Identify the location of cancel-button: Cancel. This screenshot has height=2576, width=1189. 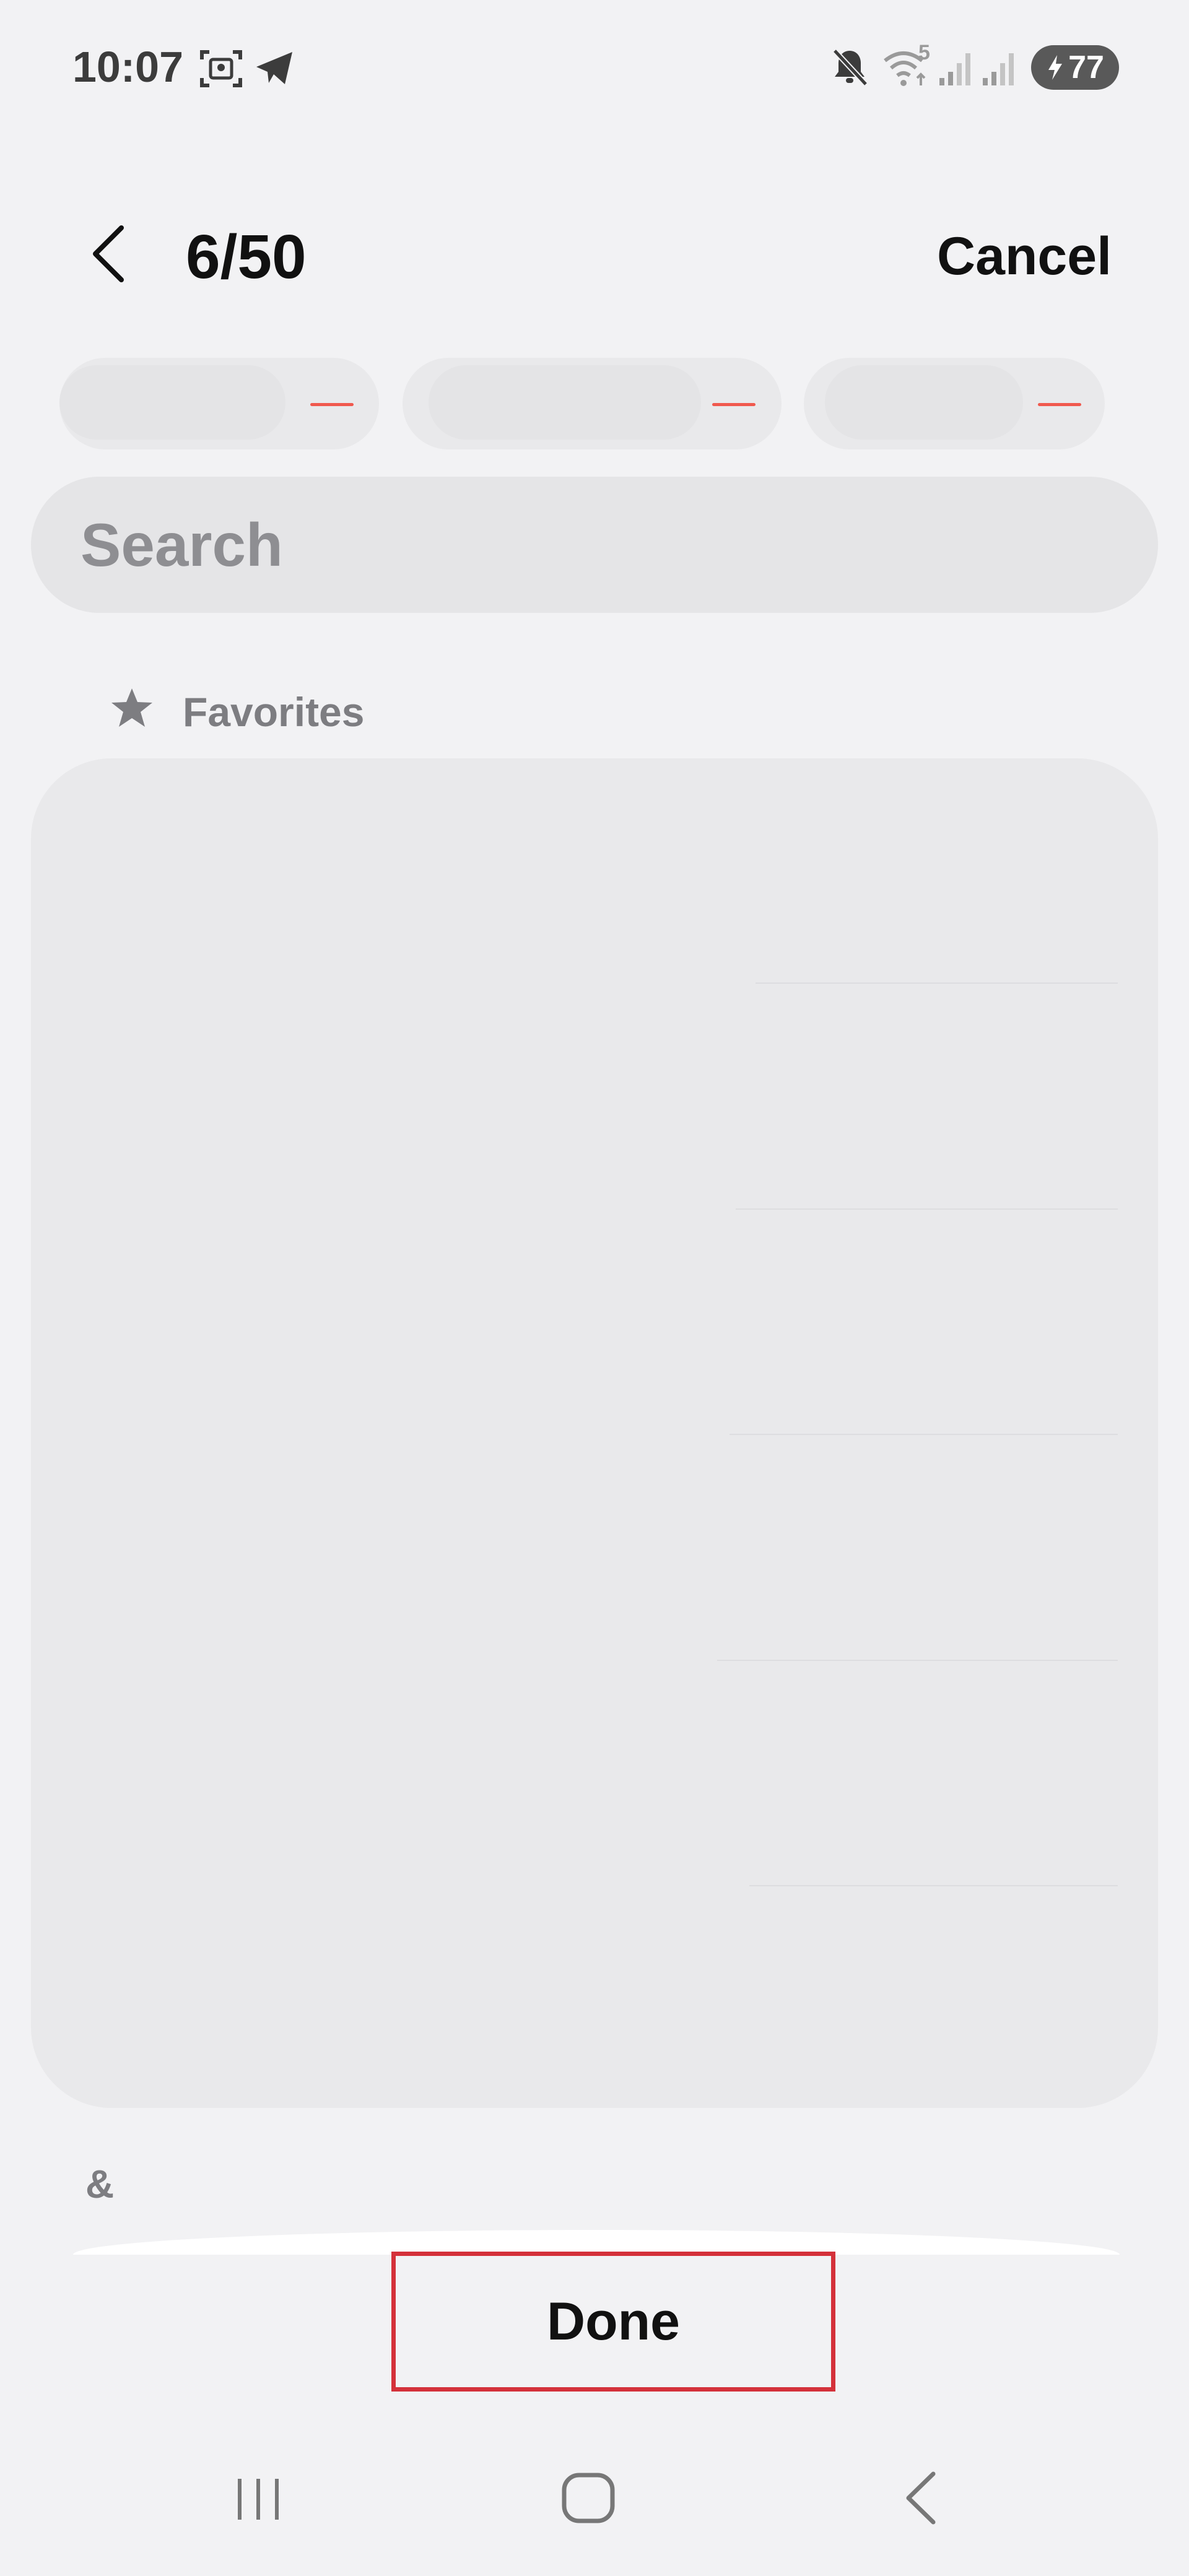
(1024, 256).